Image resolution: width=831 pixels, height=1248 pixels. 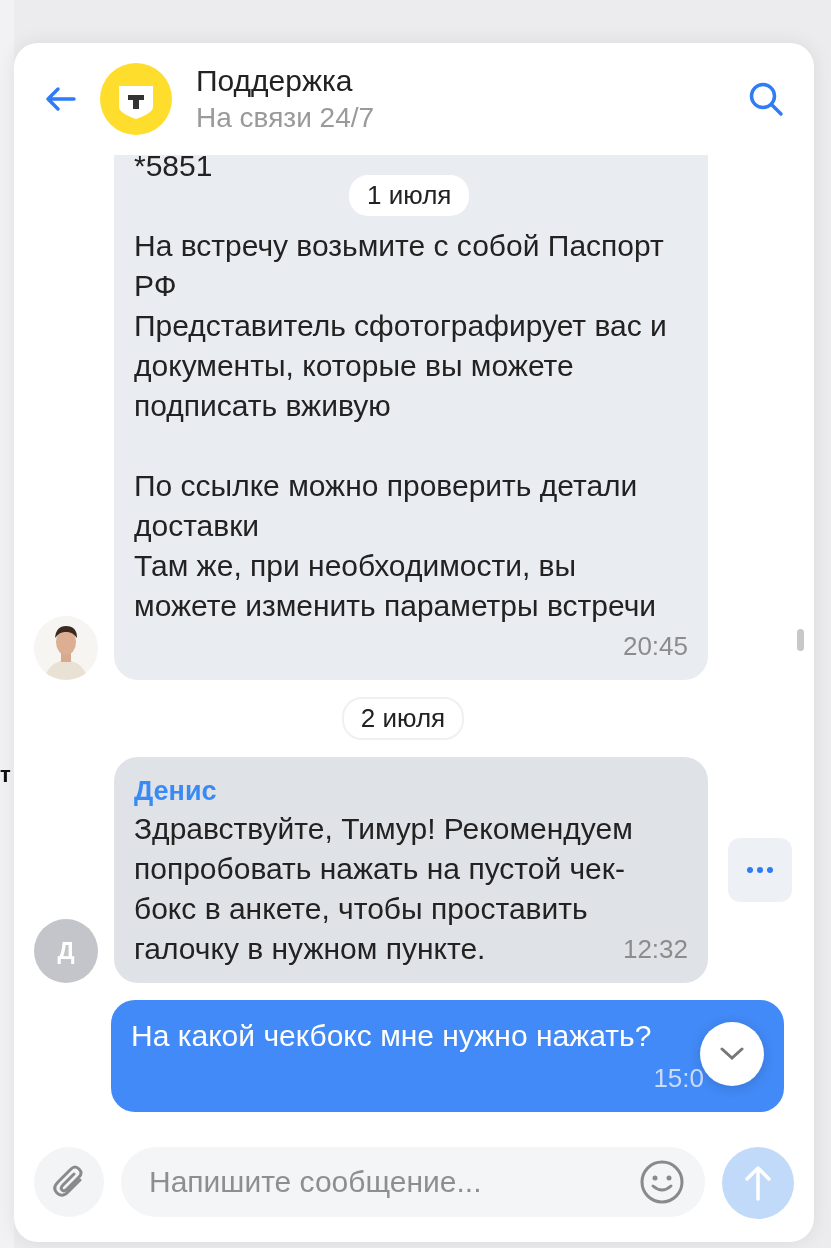 What do you see at coordinates (732, 1054) in the screenshot?
I see `chevron-down-icon` at bounding box center [732, 1054].